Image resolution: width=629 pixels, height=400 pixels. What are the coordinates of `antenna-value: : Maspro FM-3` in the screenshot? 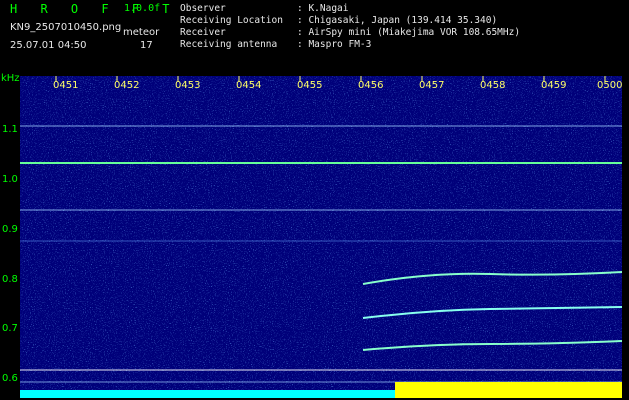 It's located at (334, 44).